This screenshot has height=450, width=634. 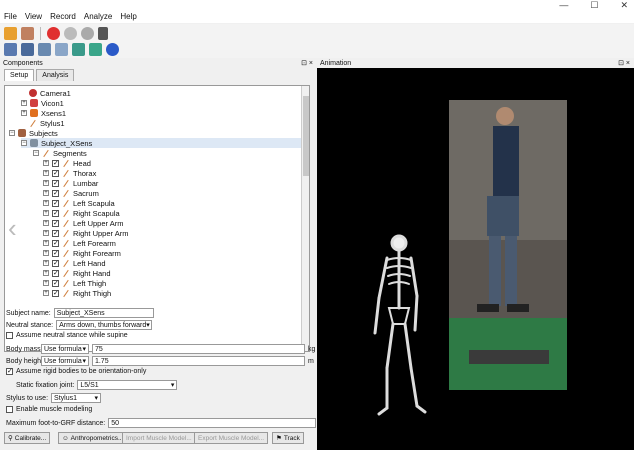 What do you see at coordinates (212, 423) in the screenshot?
I see `grf-distance-input: 50` at bounding box center [212, 423].